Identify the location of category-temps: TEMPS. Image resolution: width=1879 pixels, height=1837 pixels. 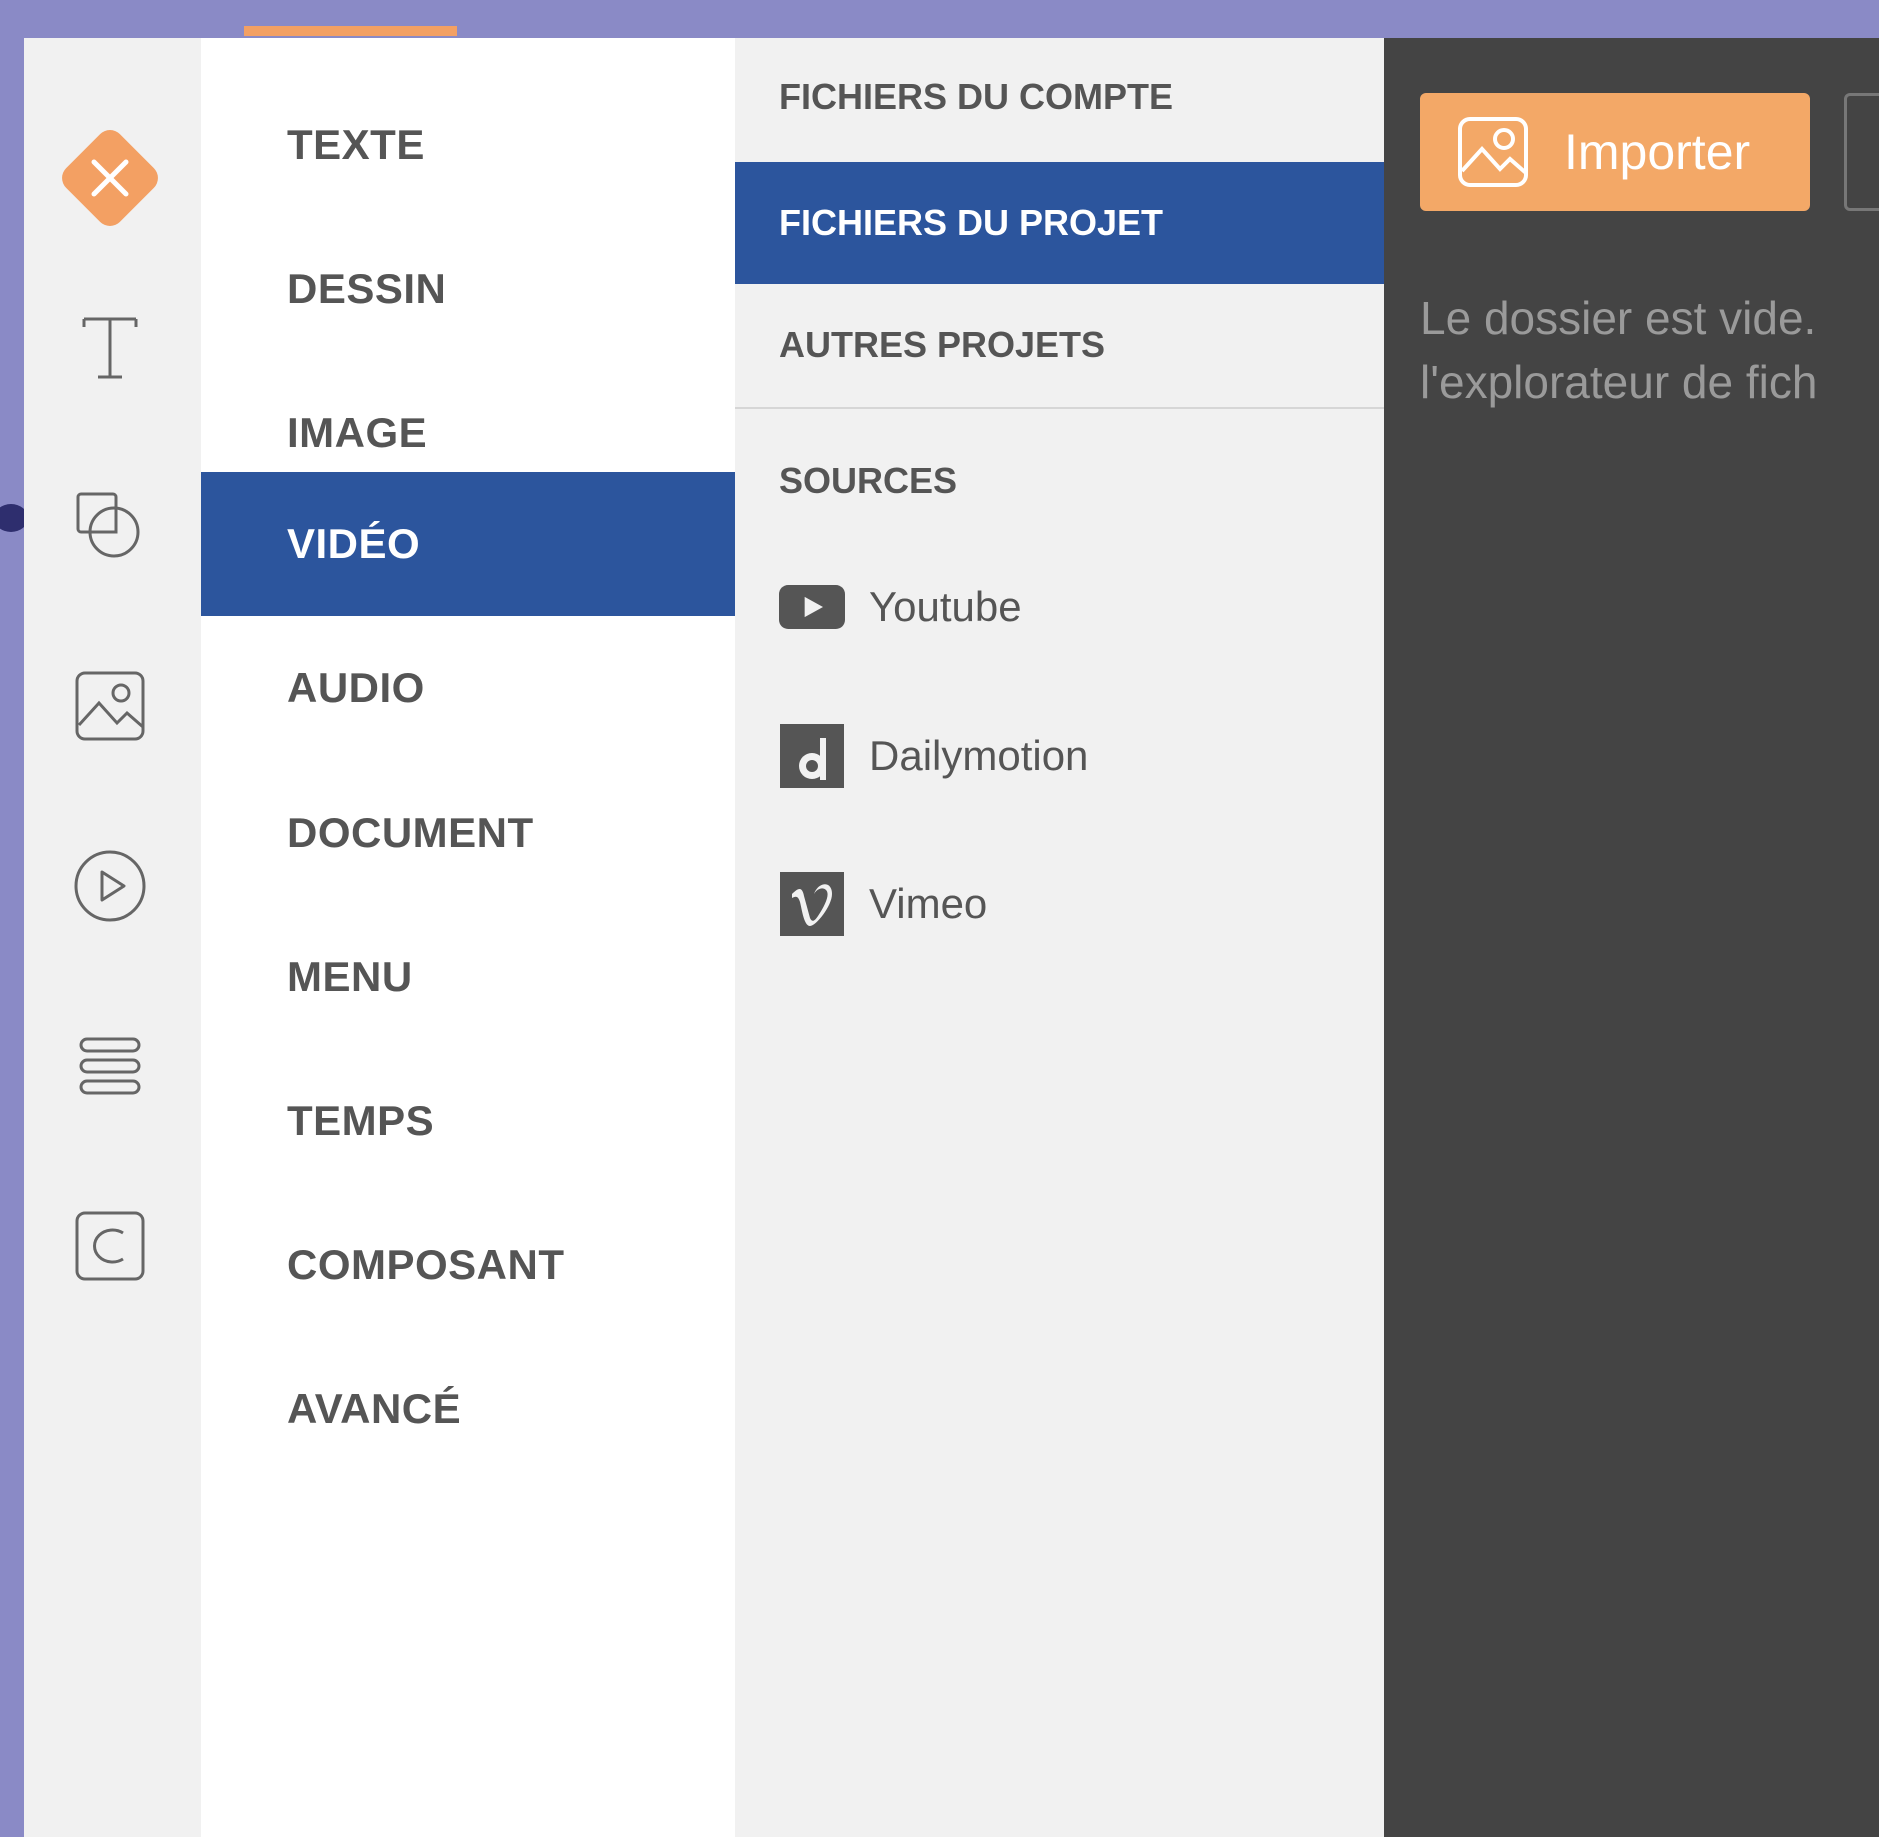
(468, 1121).